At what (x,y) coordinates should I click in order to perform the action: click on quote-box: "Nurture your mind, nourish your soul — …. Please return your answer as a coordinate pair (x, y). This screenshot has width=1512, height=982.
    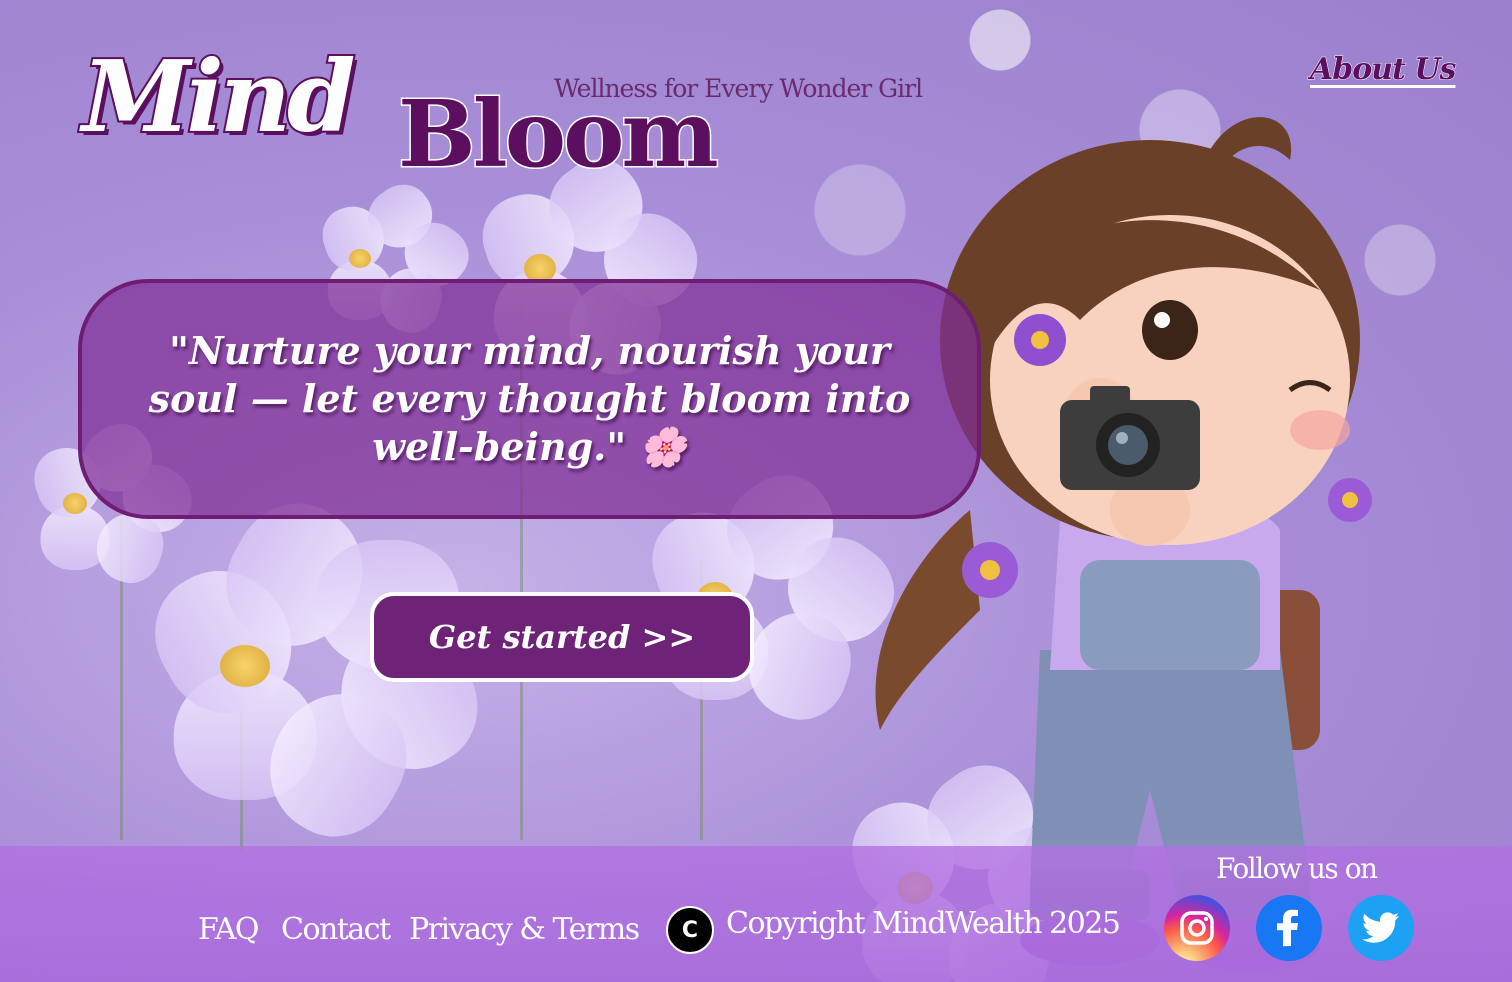
    Looking at the image, I should click on (529, 399).